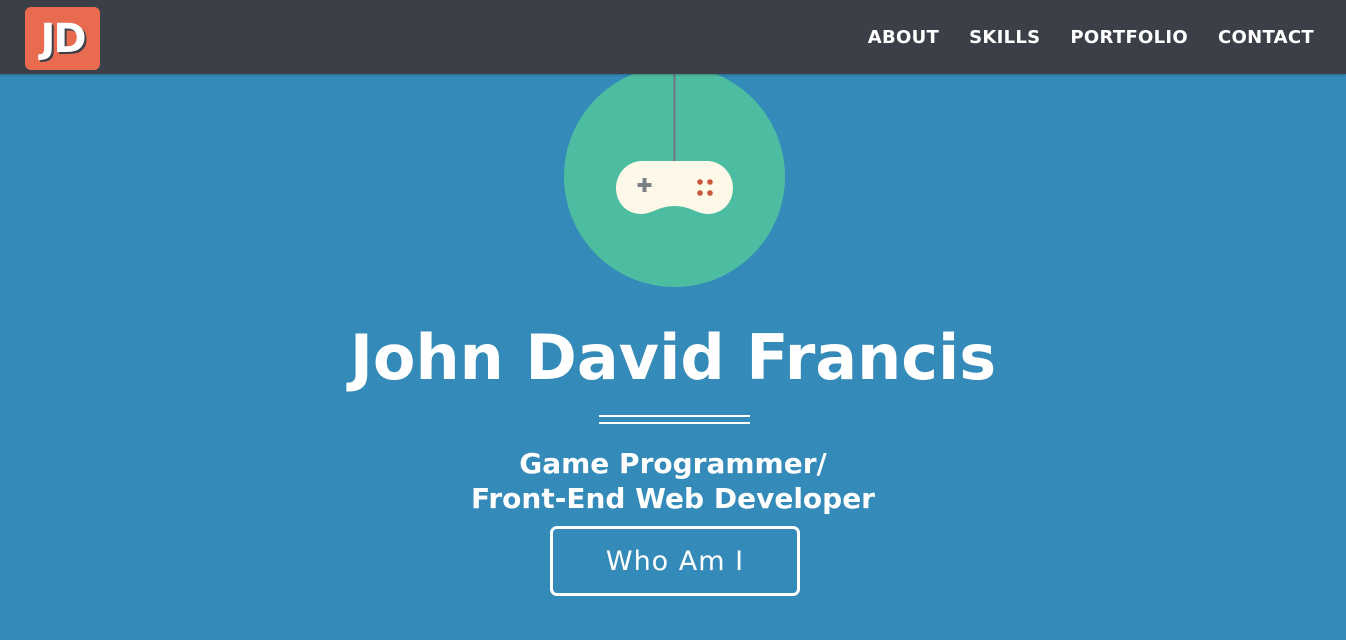 This screenshot has height=640, width=1346. What do you see at coordinates (675, 561) in the screenshot?
I see `who-am-i-button: Who Am I` at bounding box center [675, 561].